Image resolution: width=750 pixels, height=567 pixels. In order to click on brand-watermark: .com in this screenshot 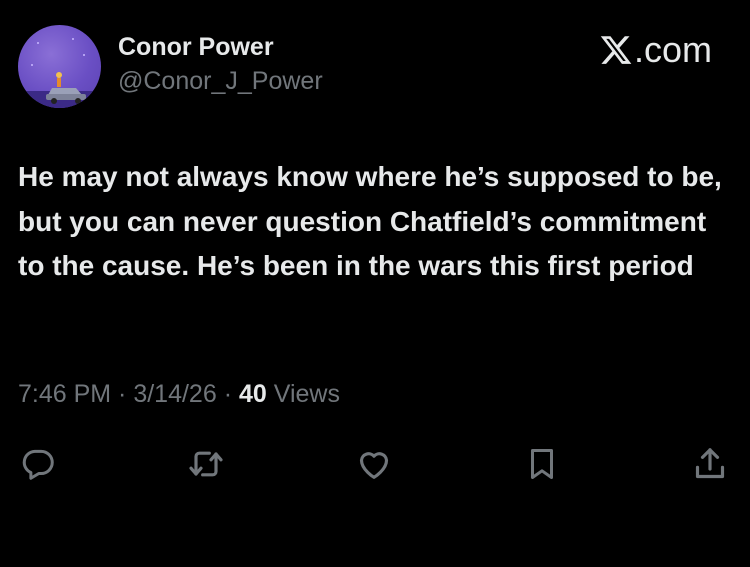, I will do `click(655, 50)`.